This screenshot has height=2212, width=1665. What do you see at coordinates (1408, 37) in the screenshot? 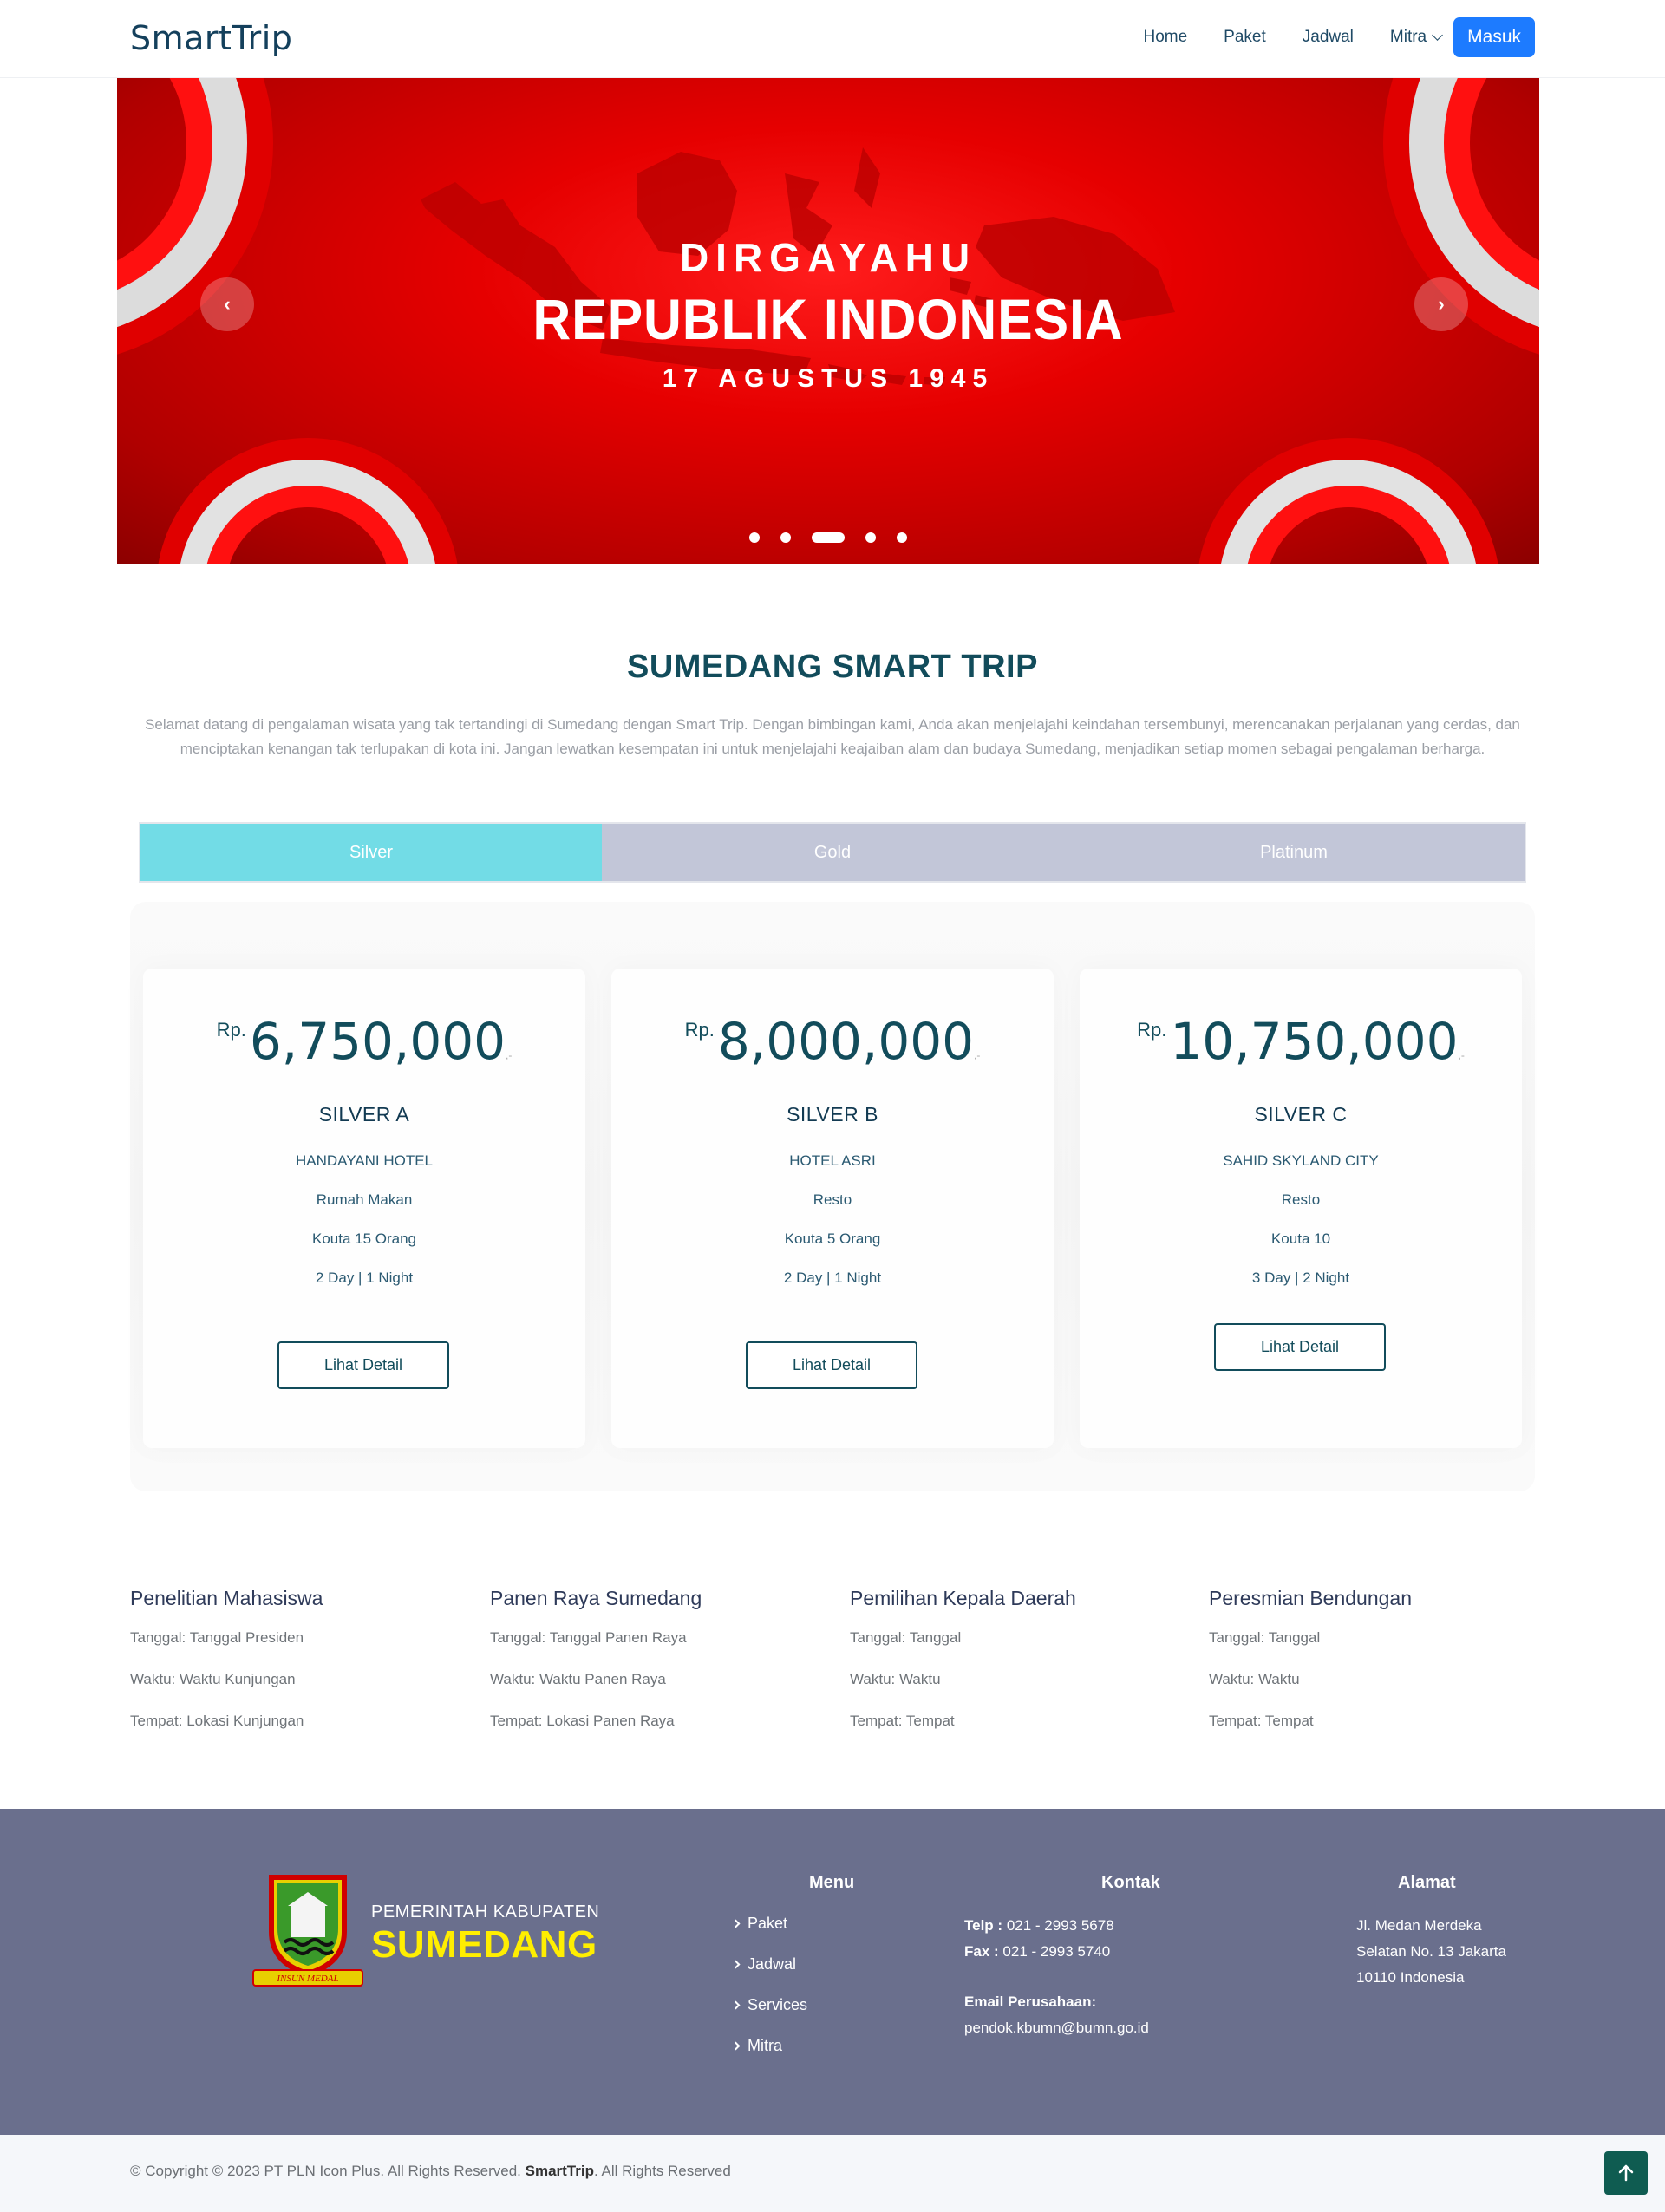
I see `nav-mitra-label: Mitra` at bounding box center [1408, 37].